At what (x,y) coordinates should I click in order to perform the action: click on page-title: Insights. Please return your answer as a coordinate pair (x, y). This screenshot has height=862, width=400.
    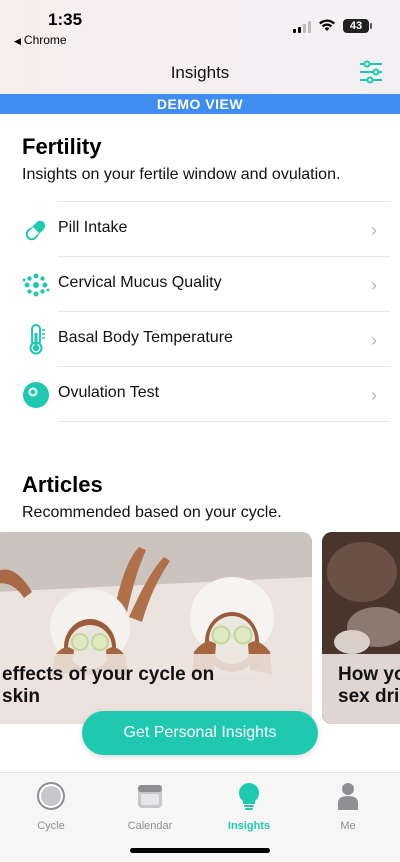
    Looking at the image, I should click on (200, 72).